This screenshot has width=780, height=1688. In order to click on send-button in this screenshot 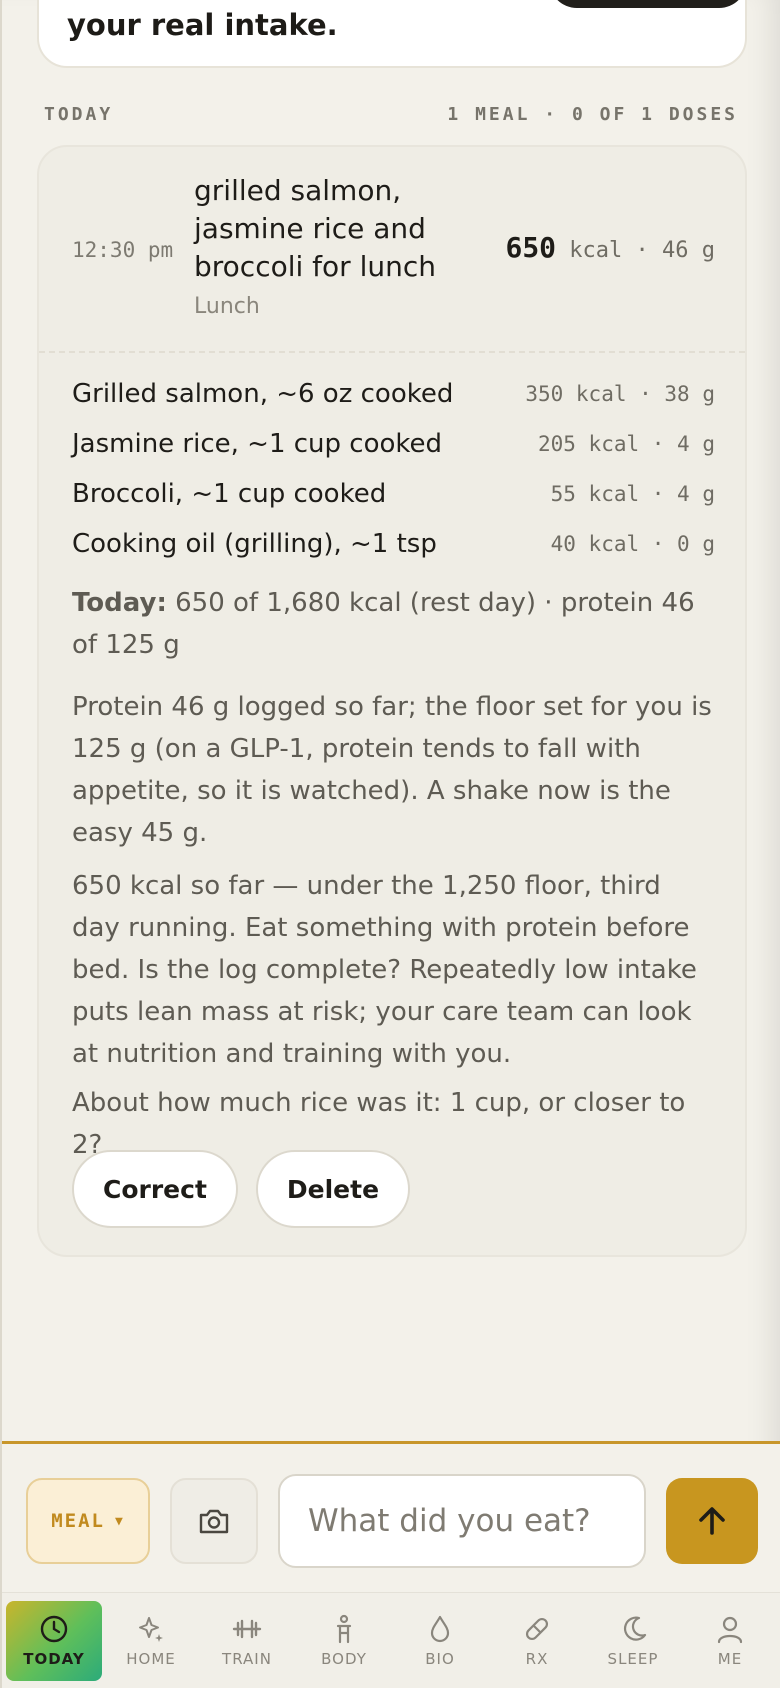, I will do `click(712, 1521)`.